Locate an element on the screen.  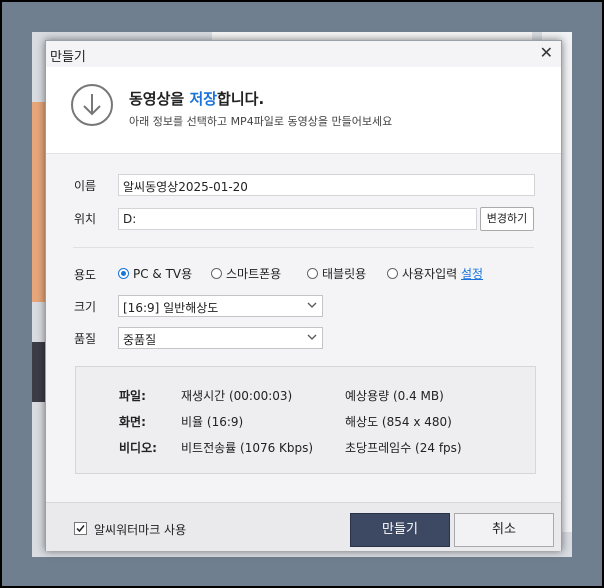
estimated-size-value: 예상용량 (0.4 MB) is located at coordinates (394, 396).